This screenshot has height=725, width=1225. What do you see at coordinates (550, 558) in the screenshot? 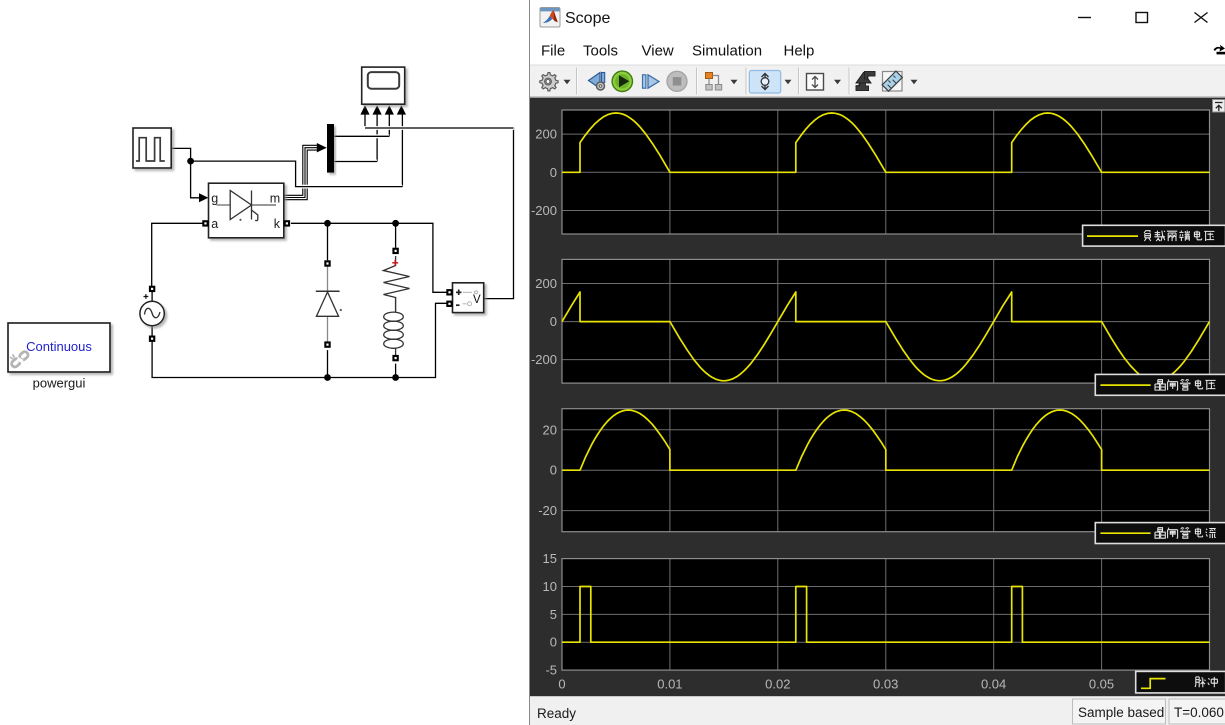
I see `svg-text: 15` at bounding box center [550, 558].